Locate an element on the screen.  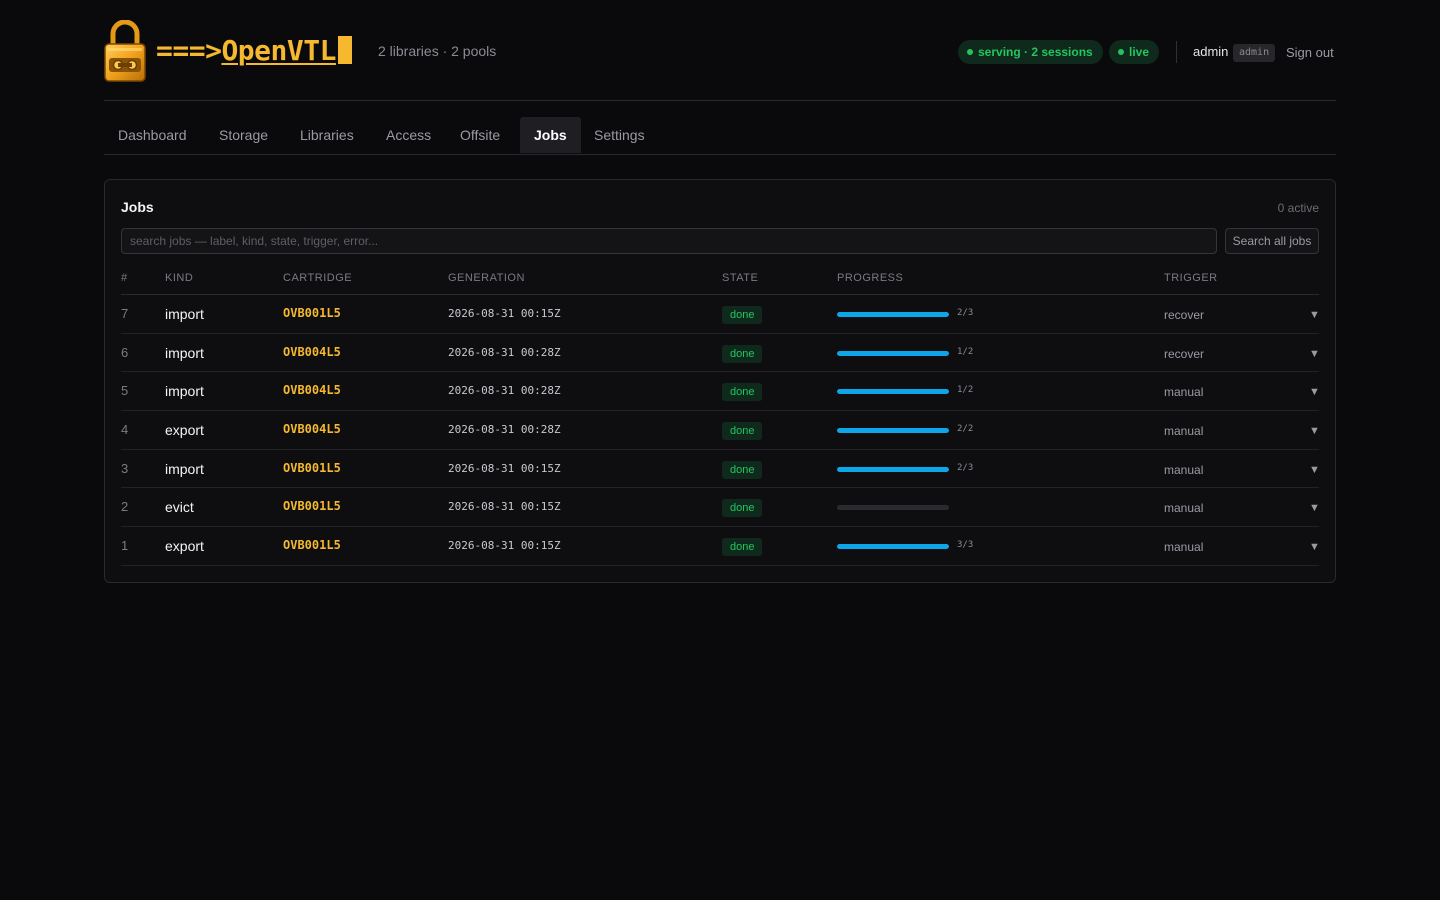
search-all-jobs-button: Search all jobs is located at coordinates (1272, 241).